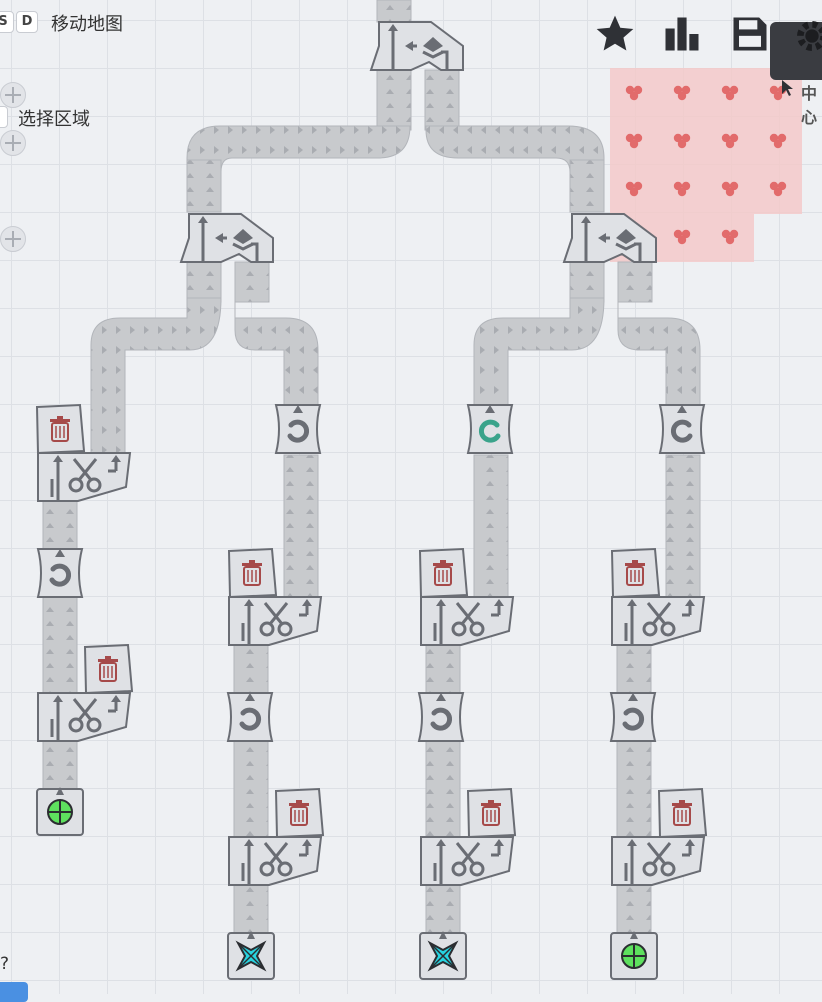  What do you see at coordinates (14, 992) in the screenshot?
I see `bottom-left-button` at bounding box center [14, 992].